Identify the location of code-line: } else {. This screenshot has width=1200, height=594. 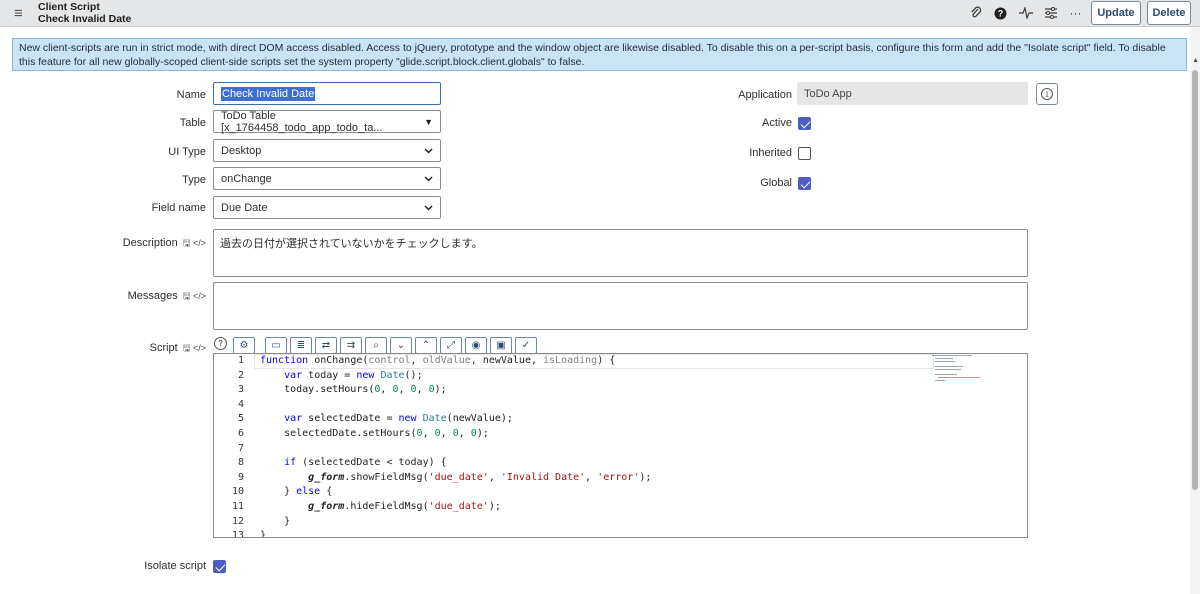
(296, 492).